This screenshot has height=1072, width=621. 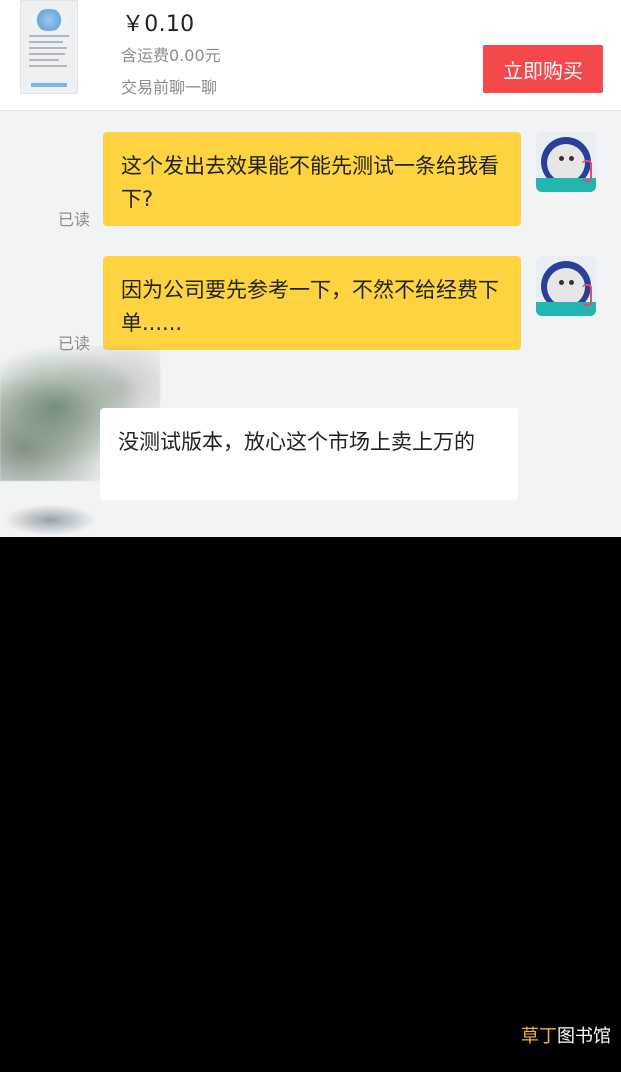 I want to click on thumbnail-graphic, so click(x=49, y=20).